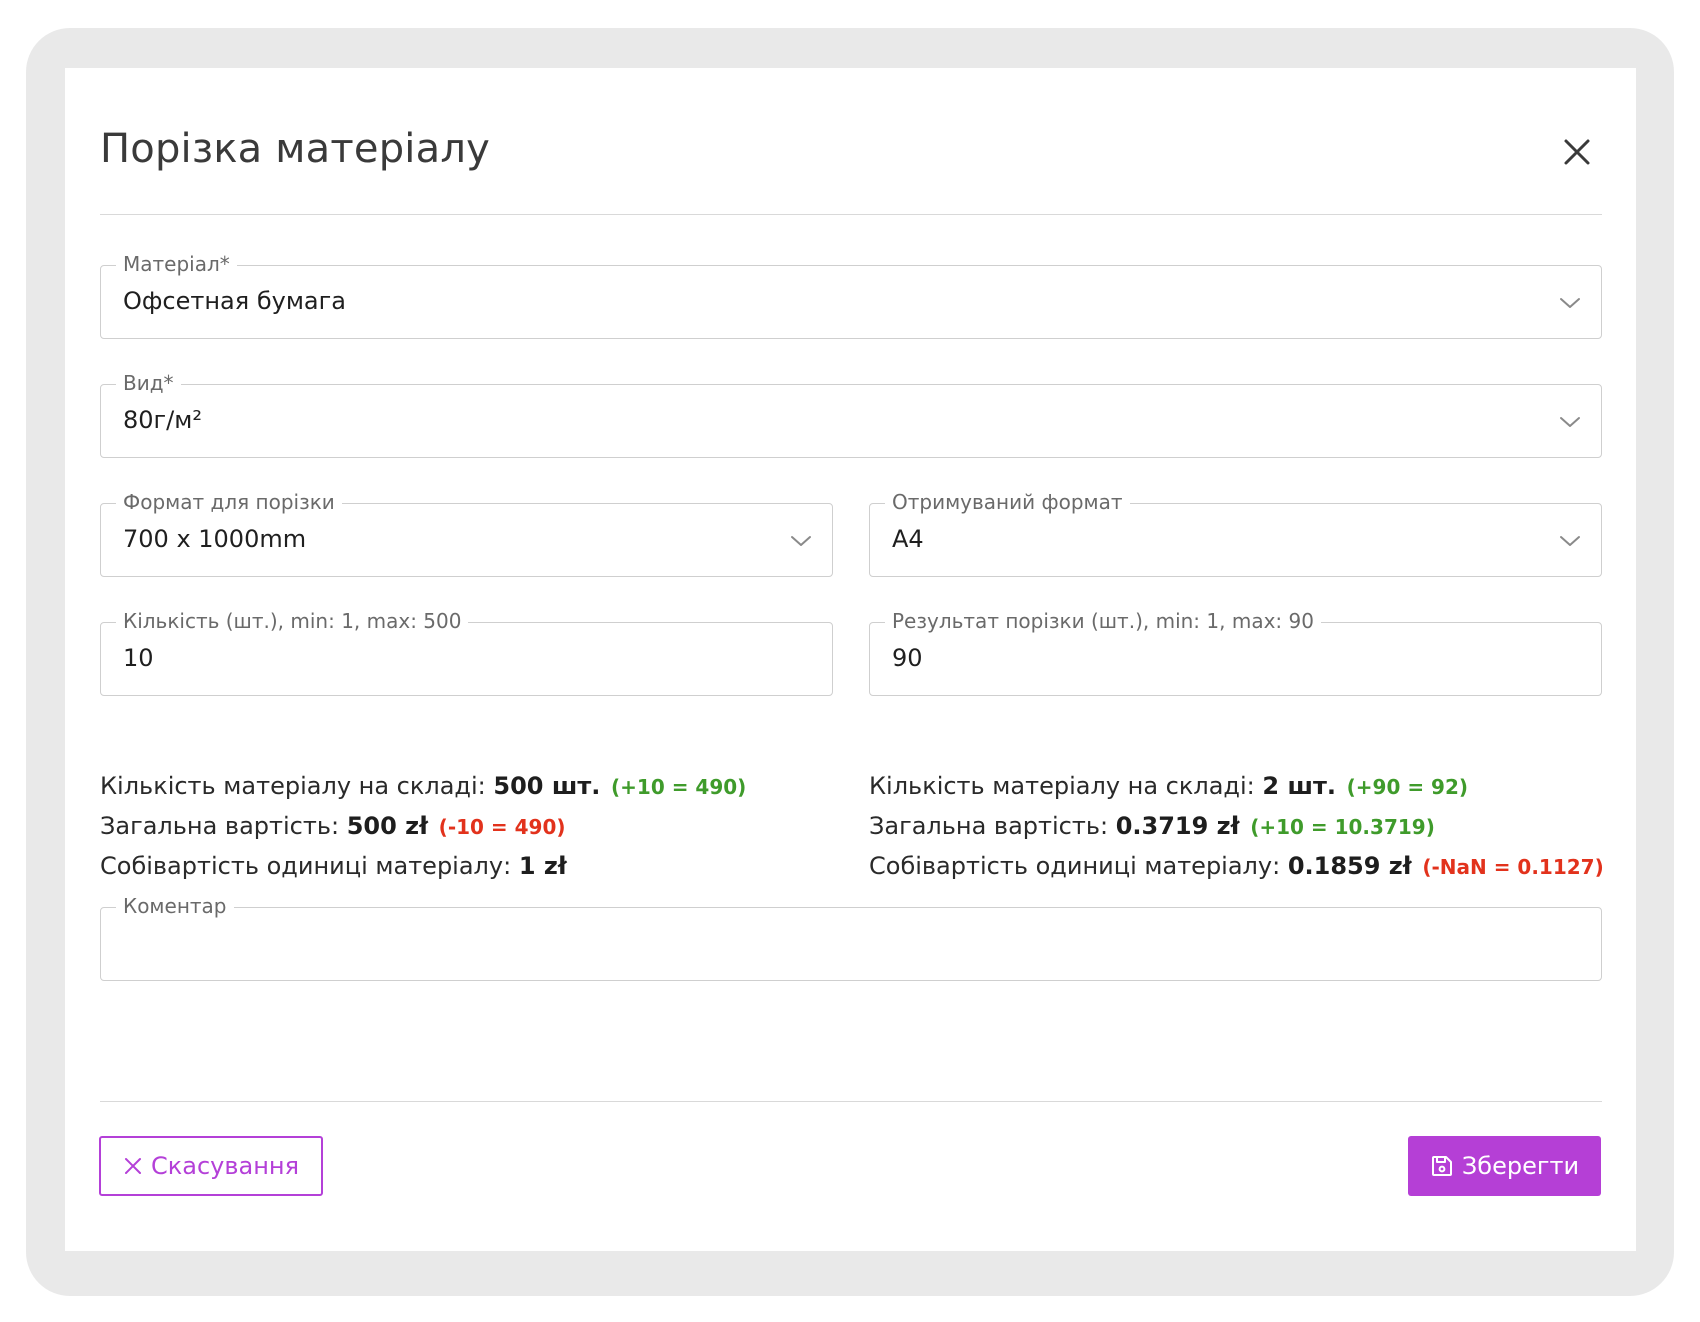 The width and height of the screenshot is (1700, 1322). What do you see at coordinates (1062, 786) in the screenshot?
I see `target-stock-label: Кількість матеріалу на складі:` at bounding box center [1062, 786].